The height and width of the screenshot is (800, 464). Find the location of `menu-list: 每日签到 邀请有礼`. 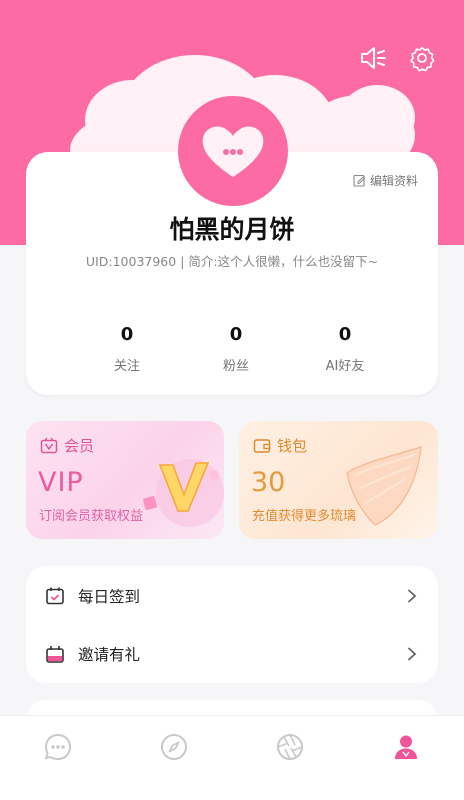

menu-list: 每日签到 邀请有礼 is located at coordinates (232, 624).